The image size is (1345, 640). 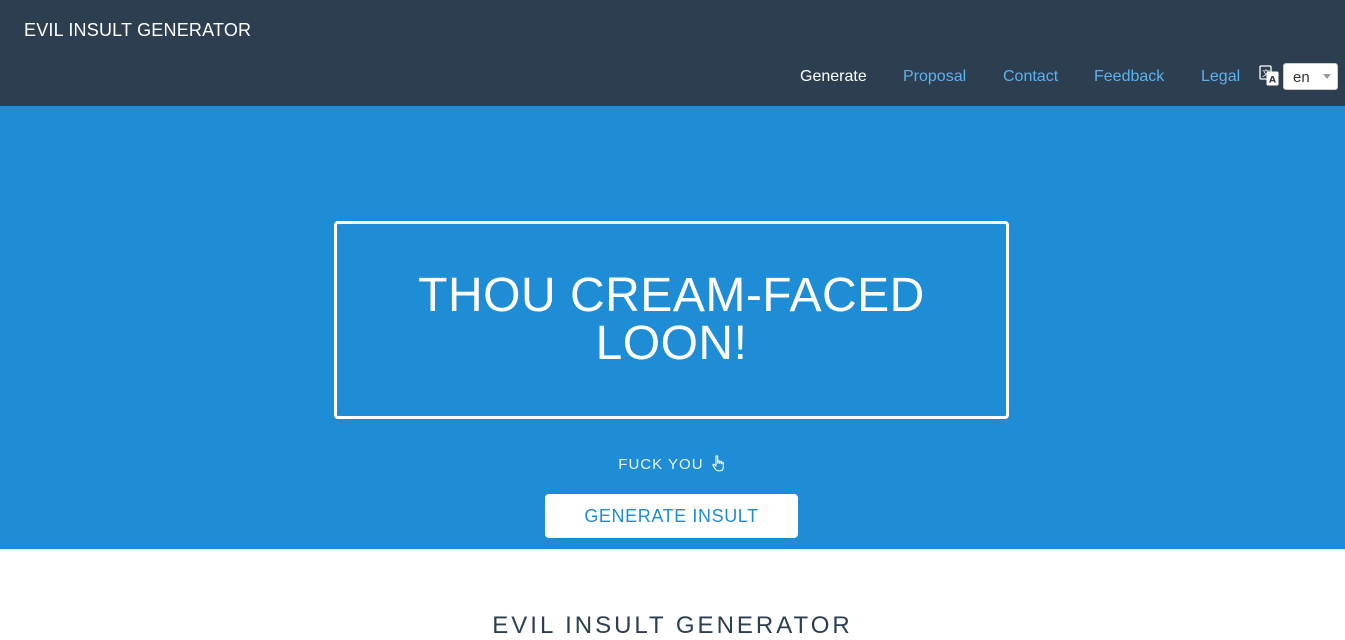 I want to click on fuck-you-link: FUCK YOU, so click(x=672, y=464).